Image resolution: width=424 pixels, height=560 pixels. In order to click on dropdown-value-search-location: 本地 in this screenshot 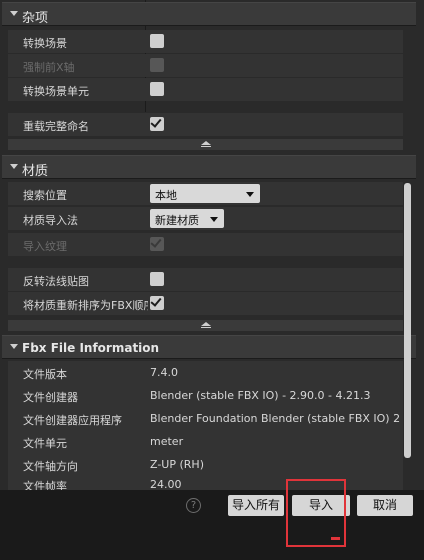, I will do `click(166, 195)`.